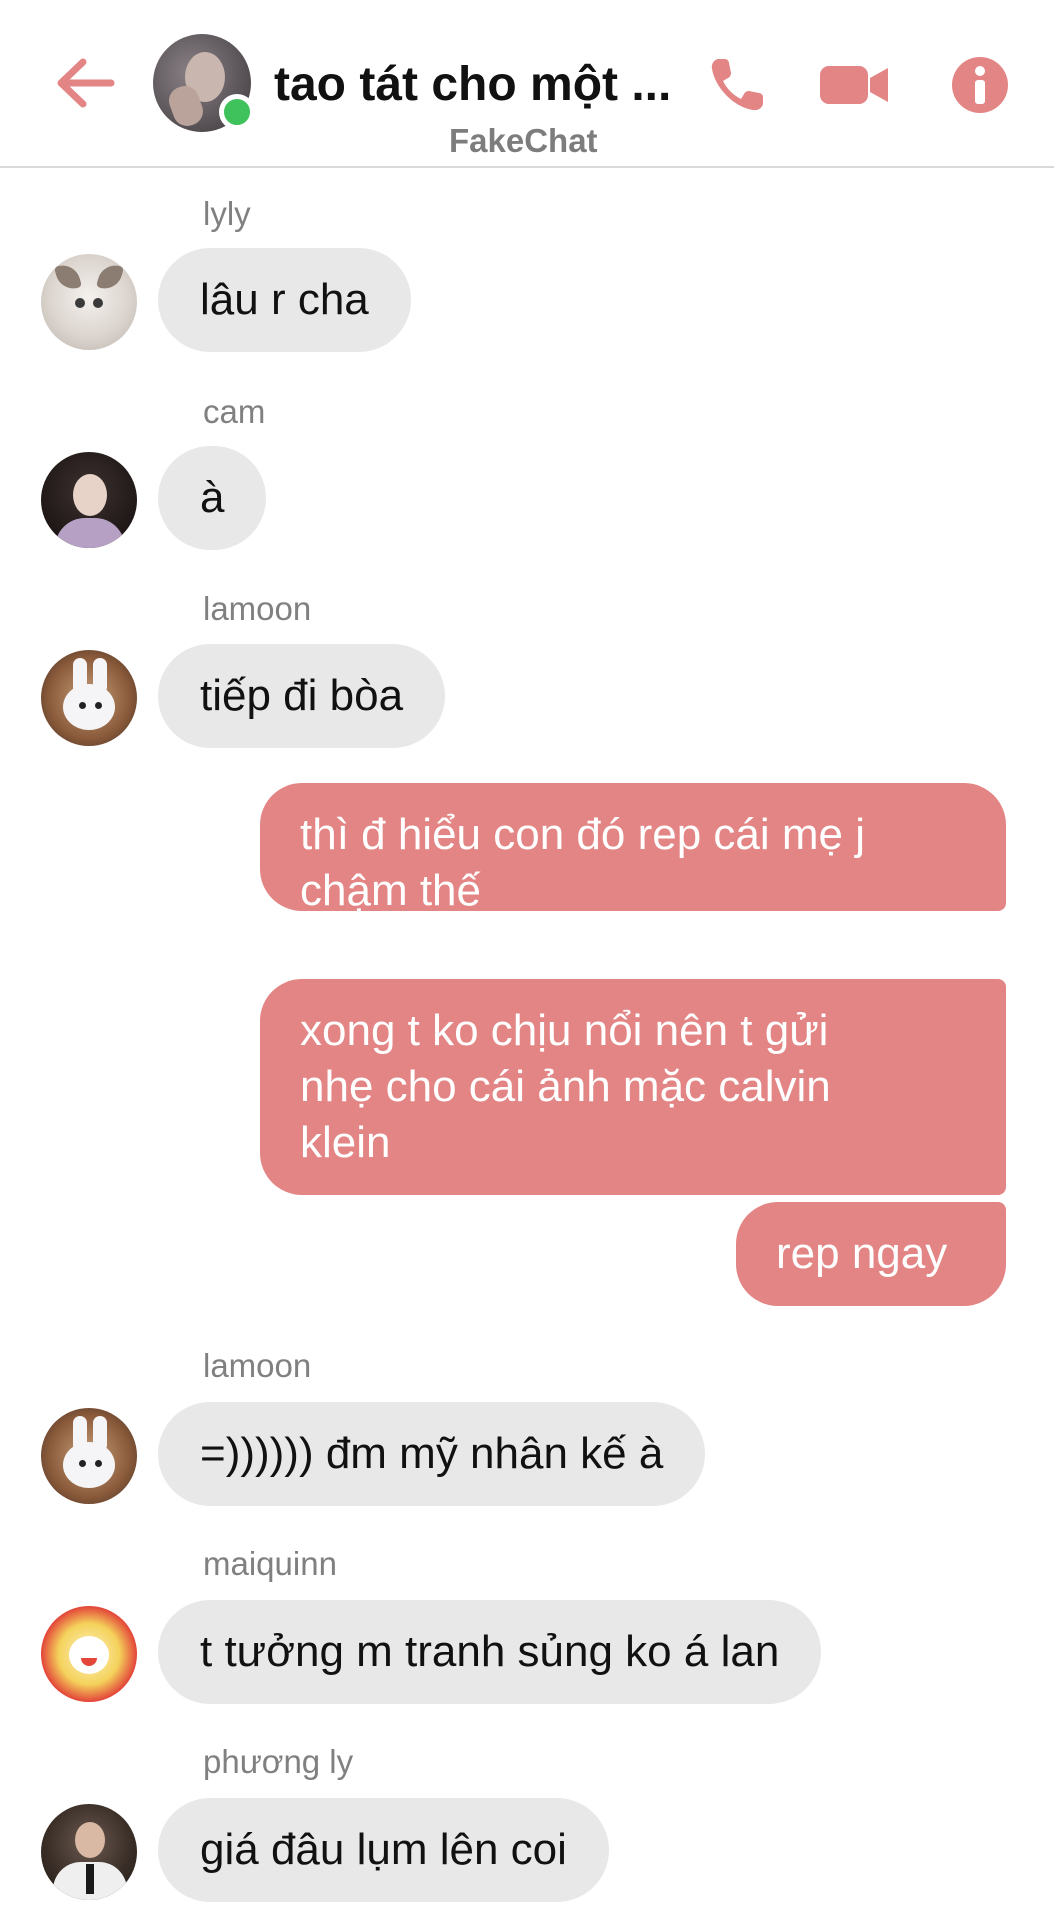 This screenshot has width=1054, height=1920. Describe the element at coordinates (212, 498) in the screenshot. I see `incoming-message-bubble: à` at that location.